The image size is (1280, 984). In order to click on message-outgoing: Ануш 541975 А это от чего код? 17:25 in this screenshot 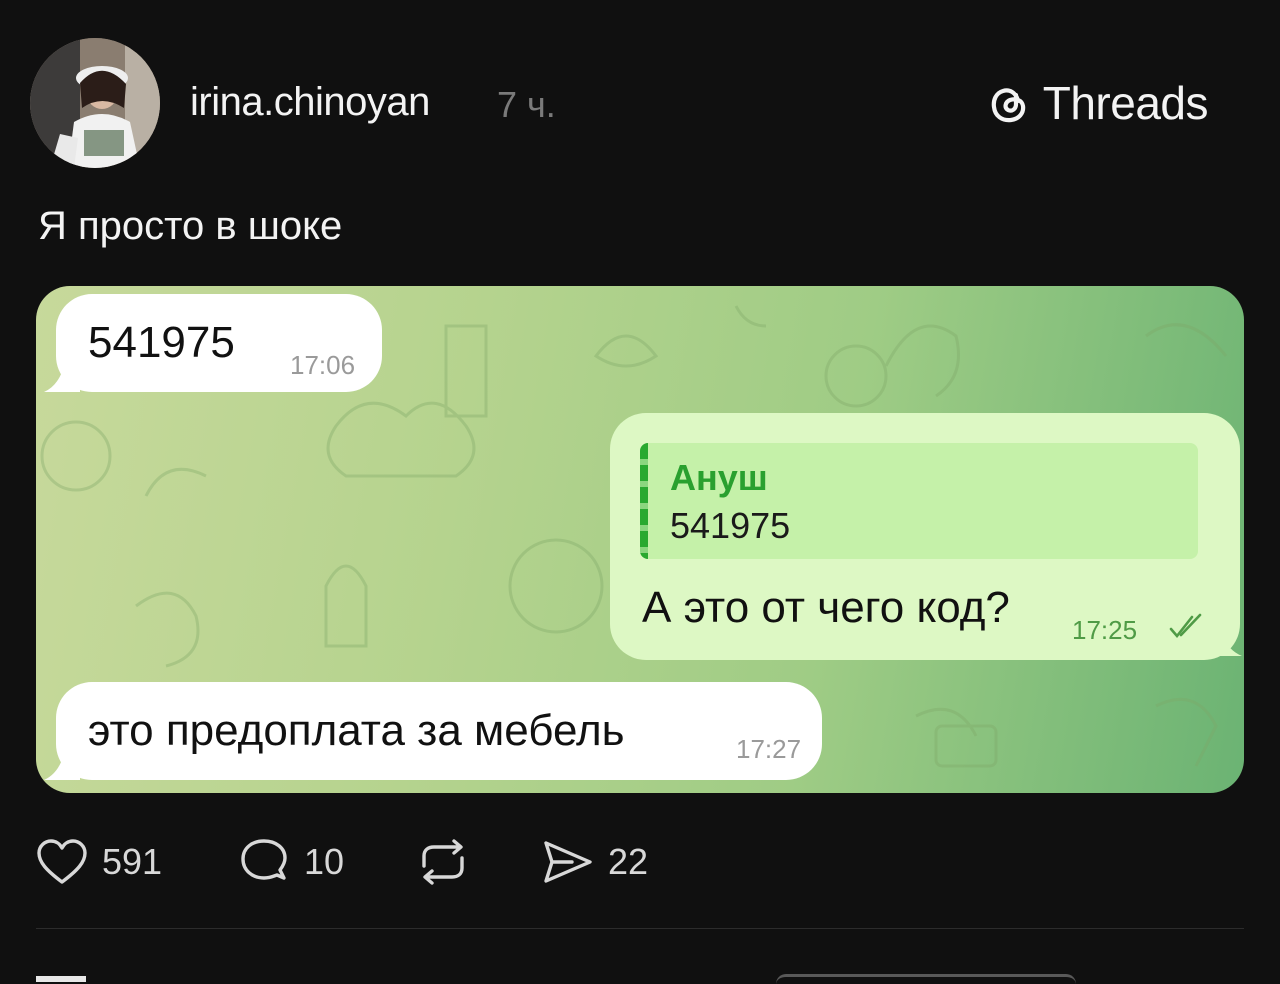, I will do `click(925, 536)`.